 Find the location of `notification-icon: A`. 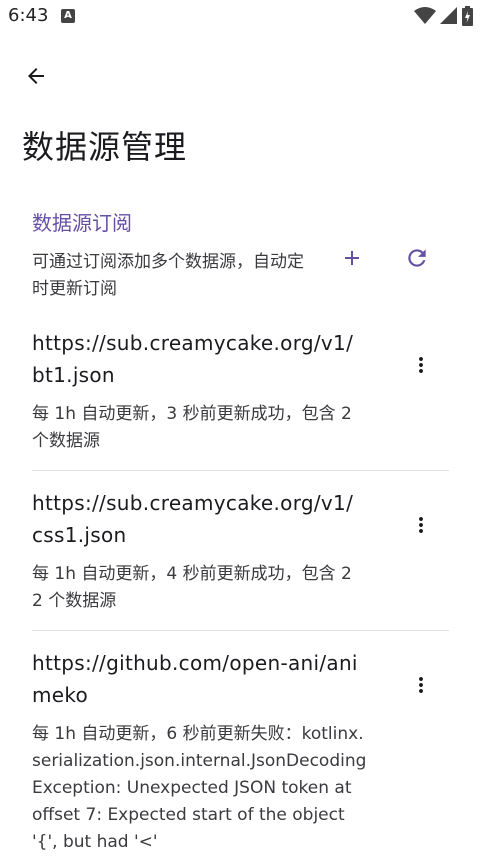

notification-icon: A is located at coordinates (68, 16).